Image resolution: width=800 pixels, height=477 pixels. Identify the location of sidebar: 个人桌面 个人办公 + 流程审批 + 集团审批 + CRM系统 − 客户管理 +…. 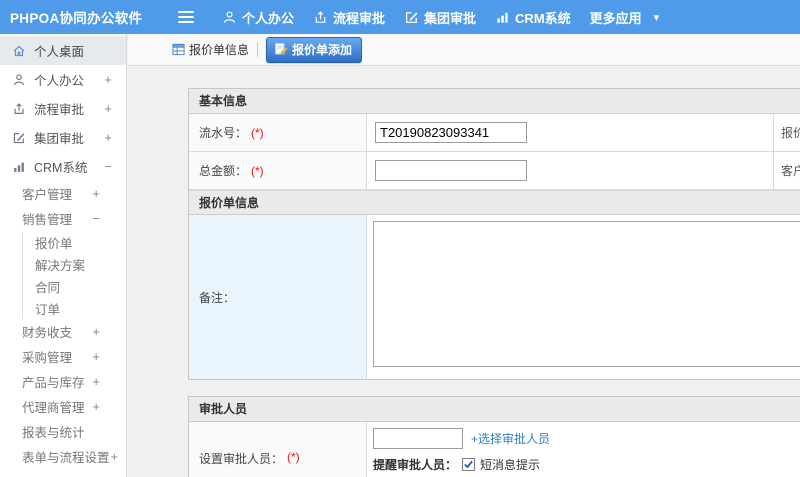
(63, 255).